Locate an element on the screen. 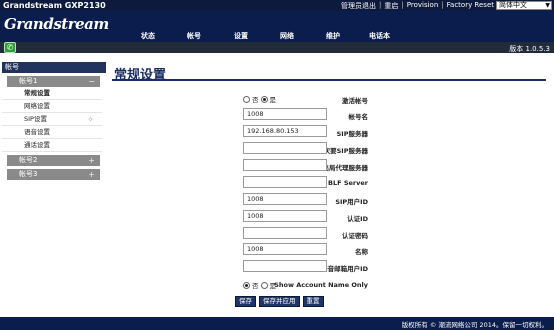 This screenshot has width=554, height=330. form-row-sip-user-id: SIP用户ID 1008 is located at coordinates (330, 200).